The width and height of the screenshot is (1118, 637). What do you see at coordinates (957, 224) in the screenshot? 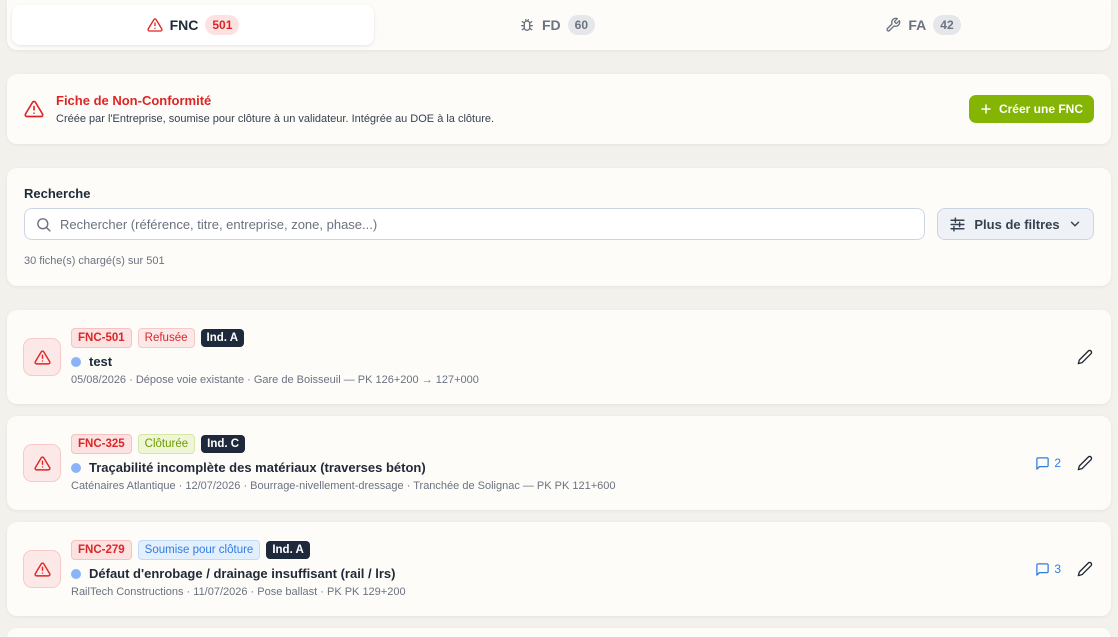
I see `sliders-icon` at bounding box center [957, 224].